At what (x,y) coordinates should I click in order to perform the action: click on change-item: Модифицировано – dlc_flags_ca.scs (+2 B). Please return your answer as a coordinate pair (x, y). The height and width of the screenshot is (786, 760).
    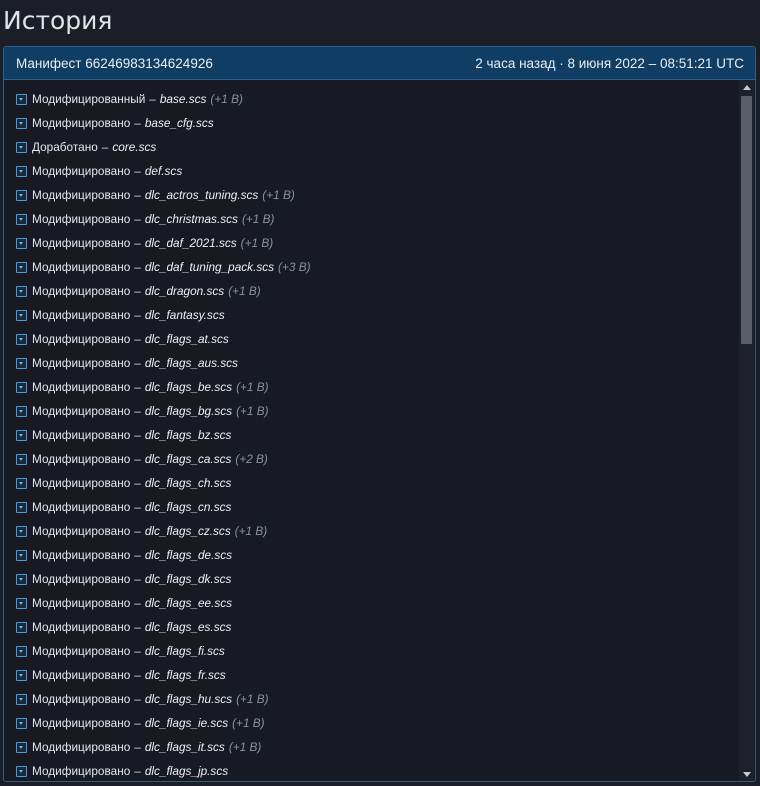
    Looking at the image, I should click on (371, 459).